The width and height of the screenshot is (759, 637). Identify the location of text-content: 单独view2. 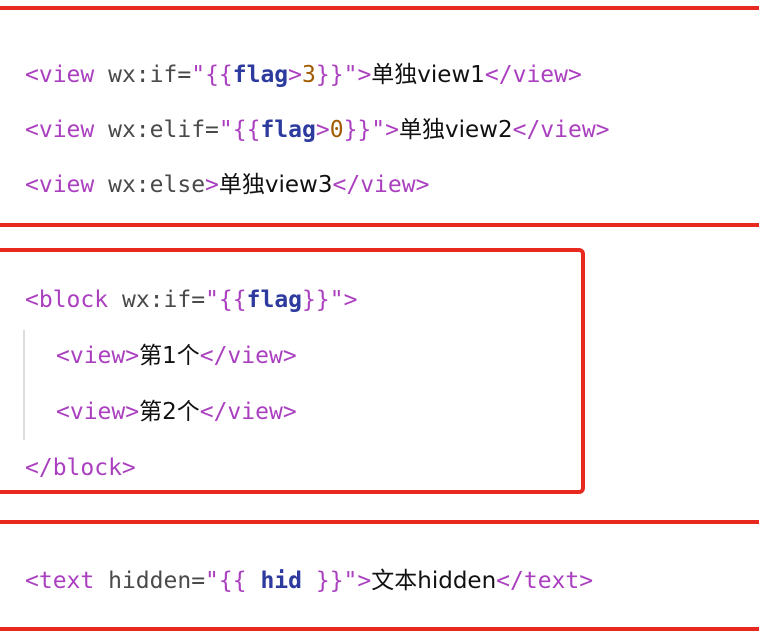
(455, 130).